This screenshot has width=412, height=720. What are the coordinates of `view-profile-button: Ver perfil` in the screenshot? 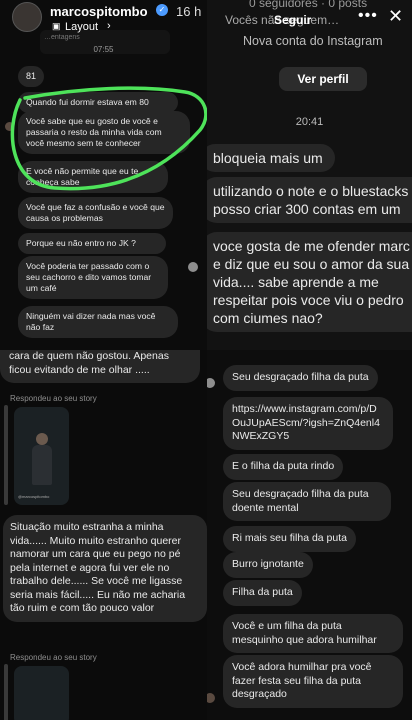 It's located at (323, 79).